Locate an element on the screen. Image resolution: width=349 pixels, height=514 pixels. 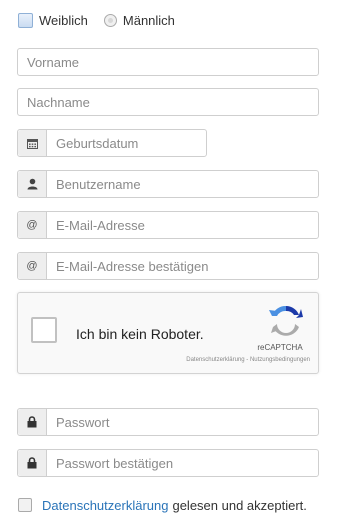
username-field is located at coordinates (168, 184).